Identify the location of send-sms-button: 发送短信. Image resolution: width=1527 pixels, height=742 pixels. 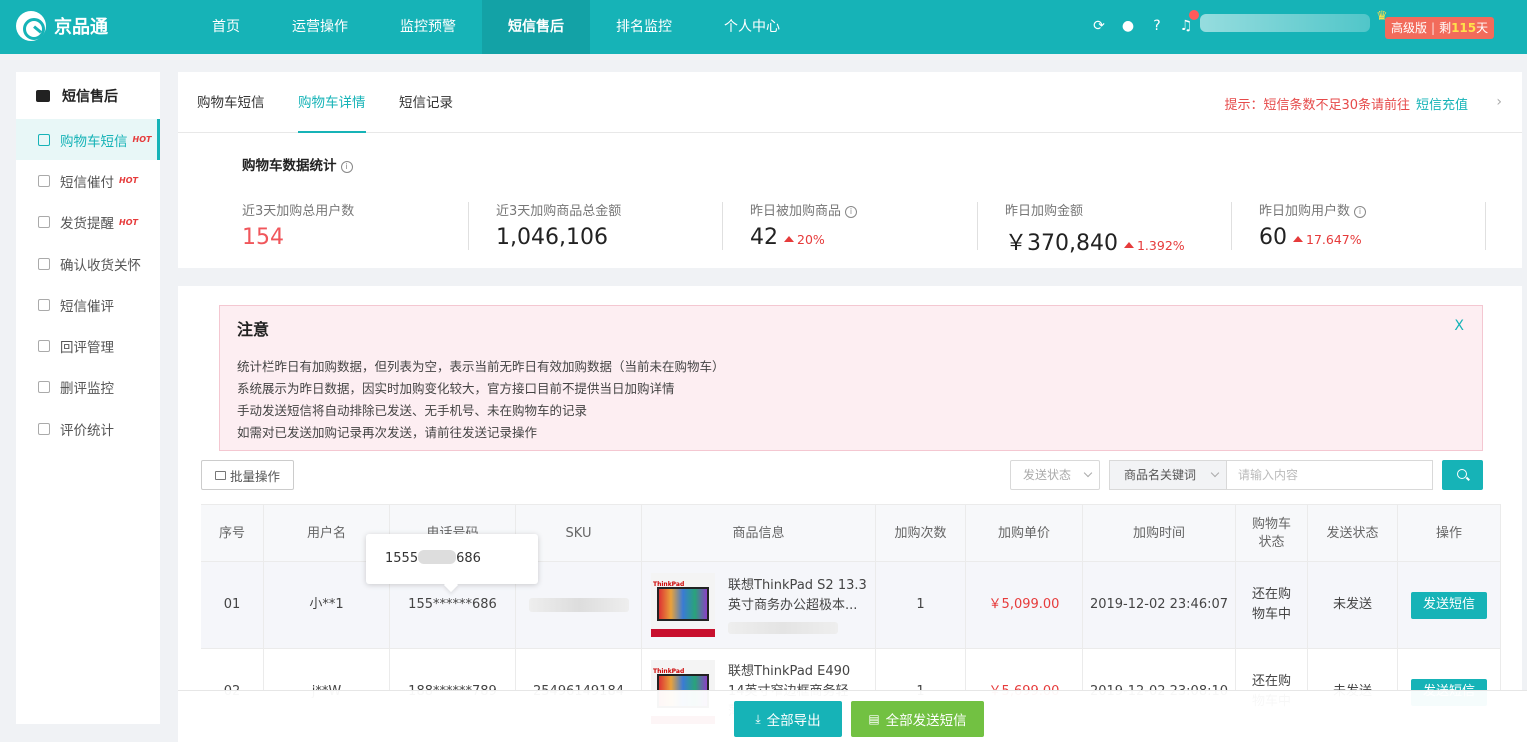
(1449, 605).